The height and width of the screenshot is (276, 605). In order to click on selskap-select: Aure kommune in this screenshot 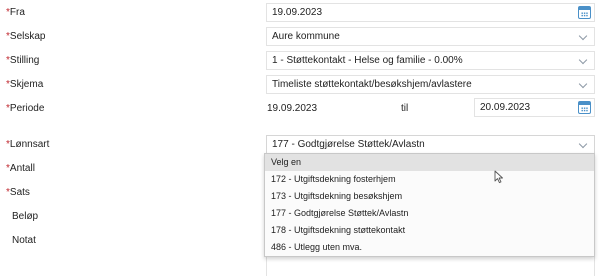, I will do `click(430, 36)`.